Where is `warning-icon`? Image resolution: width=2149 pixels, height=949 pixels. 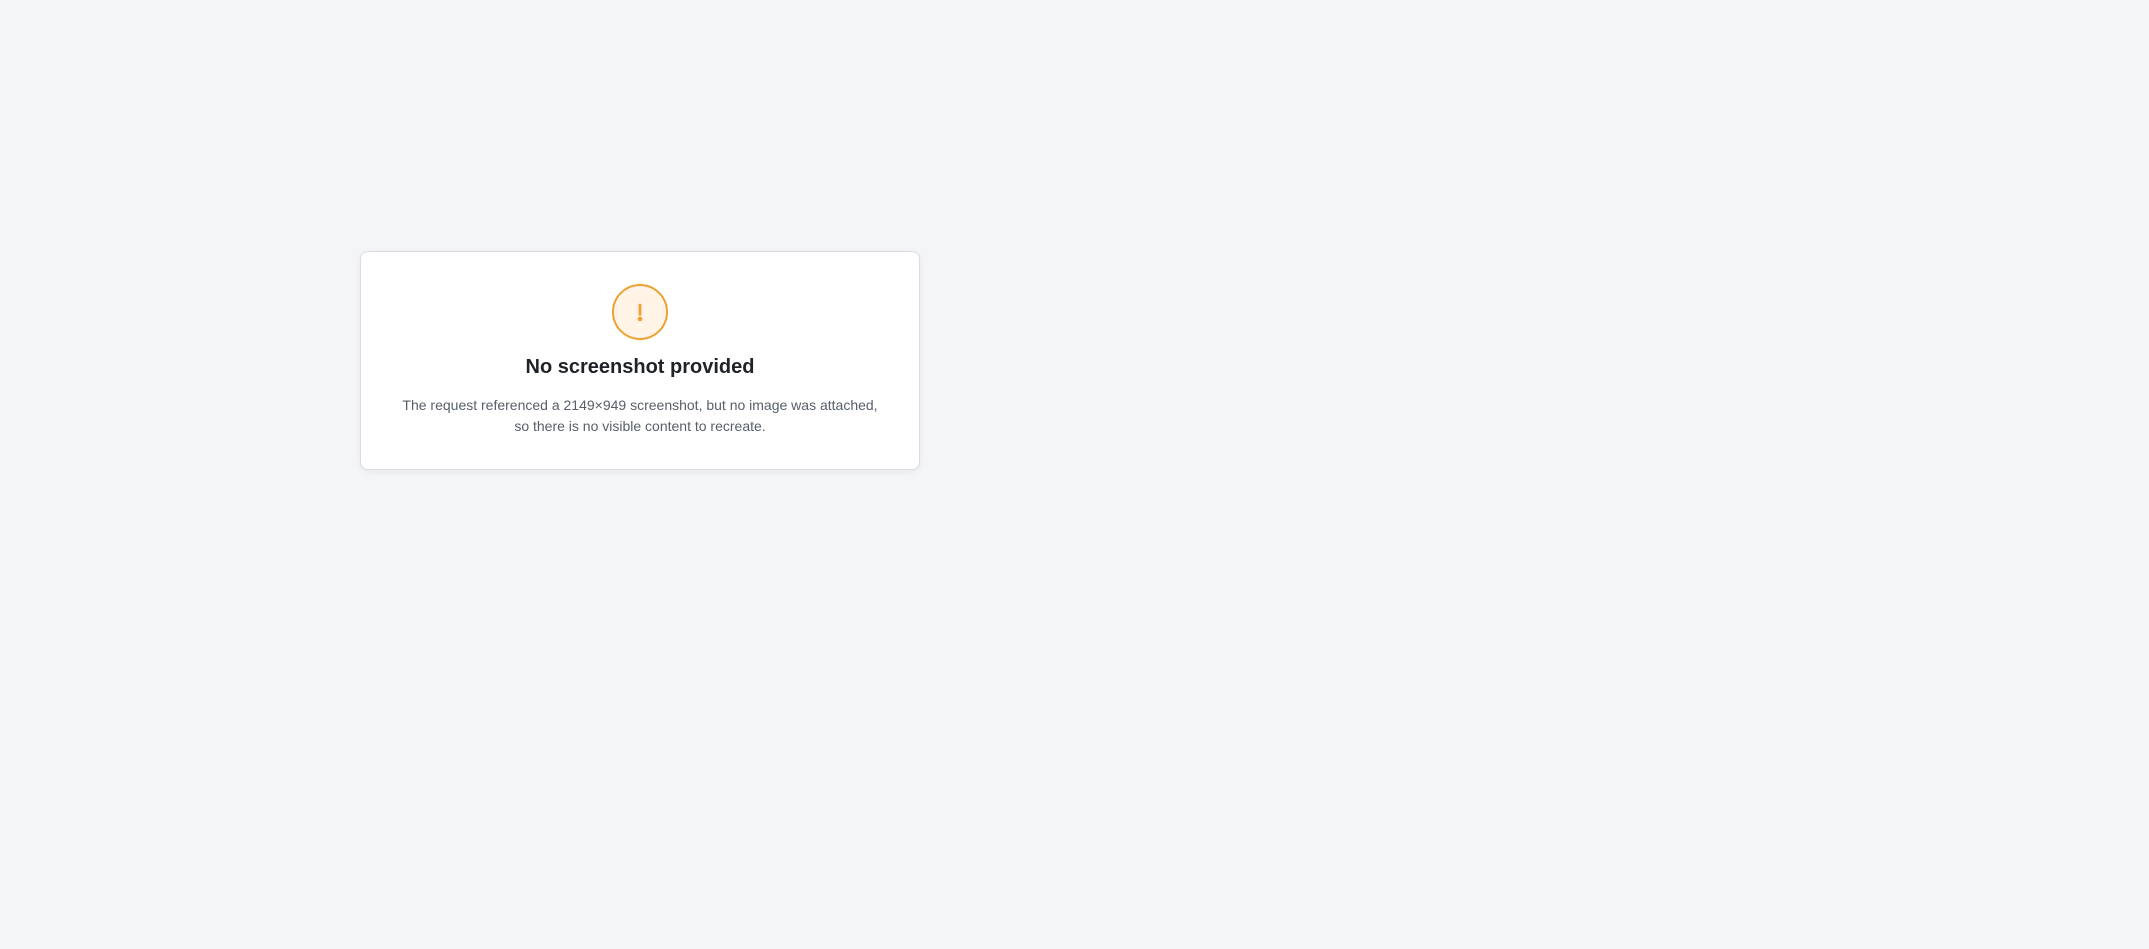
warning-icon is located at coordinates (640, 311).